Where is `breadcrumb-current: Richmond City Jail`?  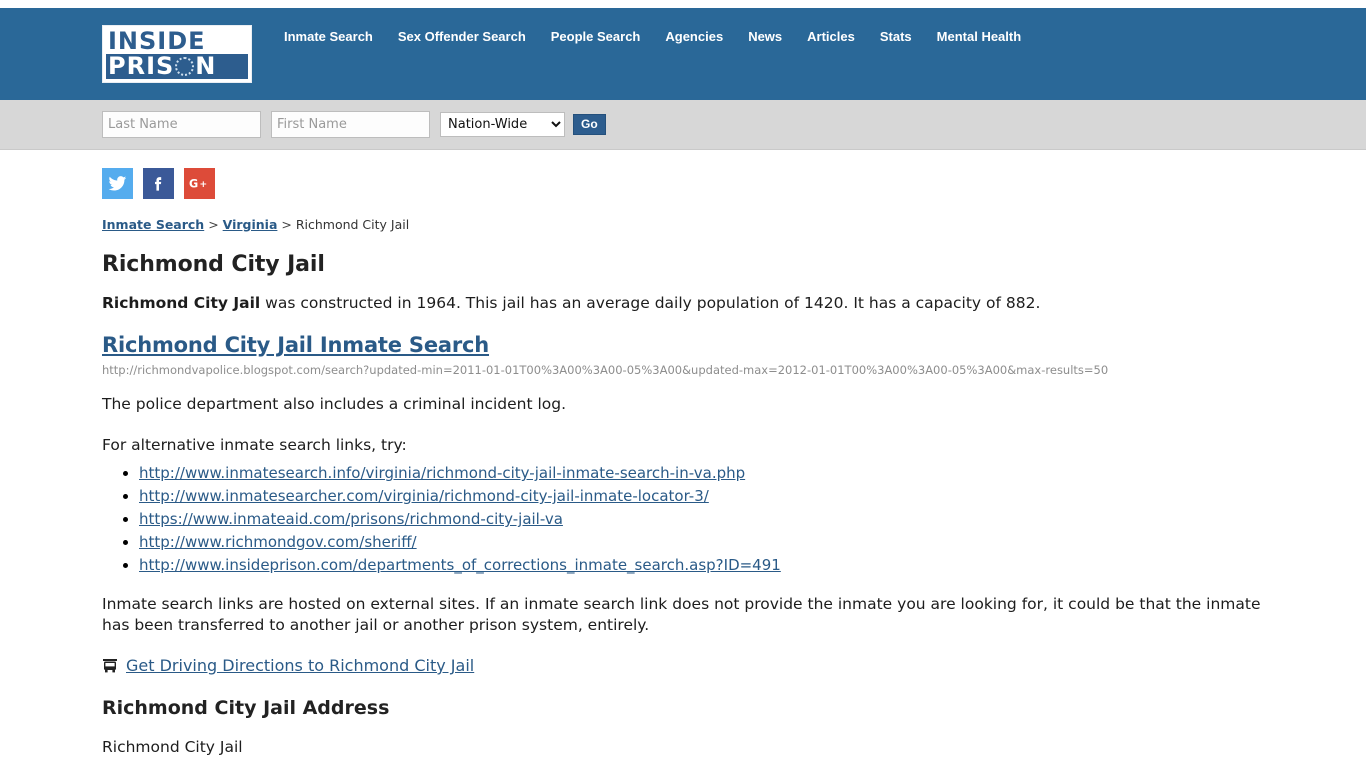 breadcrumb-current: Richmond City Jail is located at coordinates (352, 224).